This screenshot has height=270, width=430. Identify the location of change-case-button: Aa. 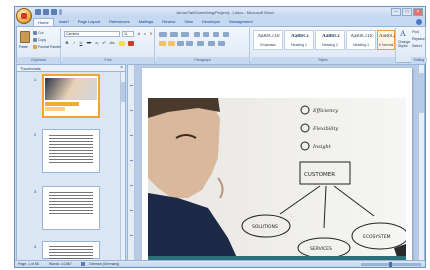
(112, 43).